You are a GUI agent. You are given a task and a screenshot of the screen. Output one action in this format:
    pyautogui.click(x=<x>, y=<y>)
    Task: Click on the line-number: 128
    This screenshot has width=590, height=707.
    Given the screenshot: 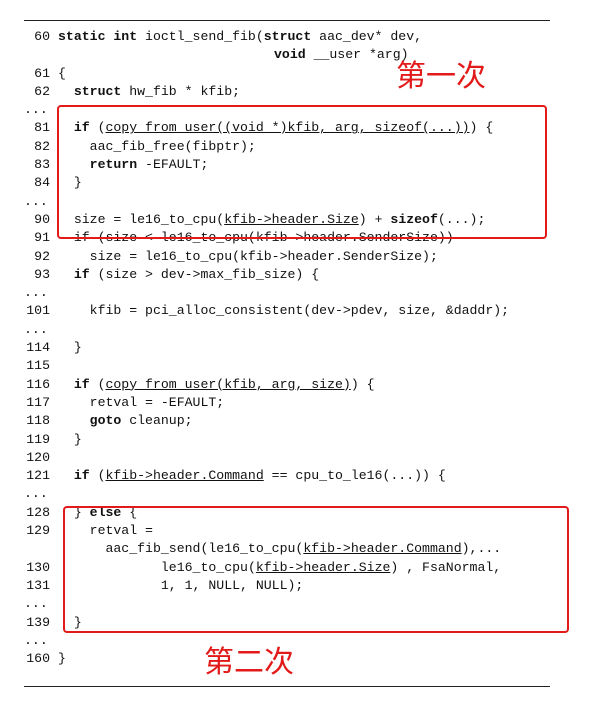 What is the action you would take?
    pyautogui.click(x=38, y=512)
    